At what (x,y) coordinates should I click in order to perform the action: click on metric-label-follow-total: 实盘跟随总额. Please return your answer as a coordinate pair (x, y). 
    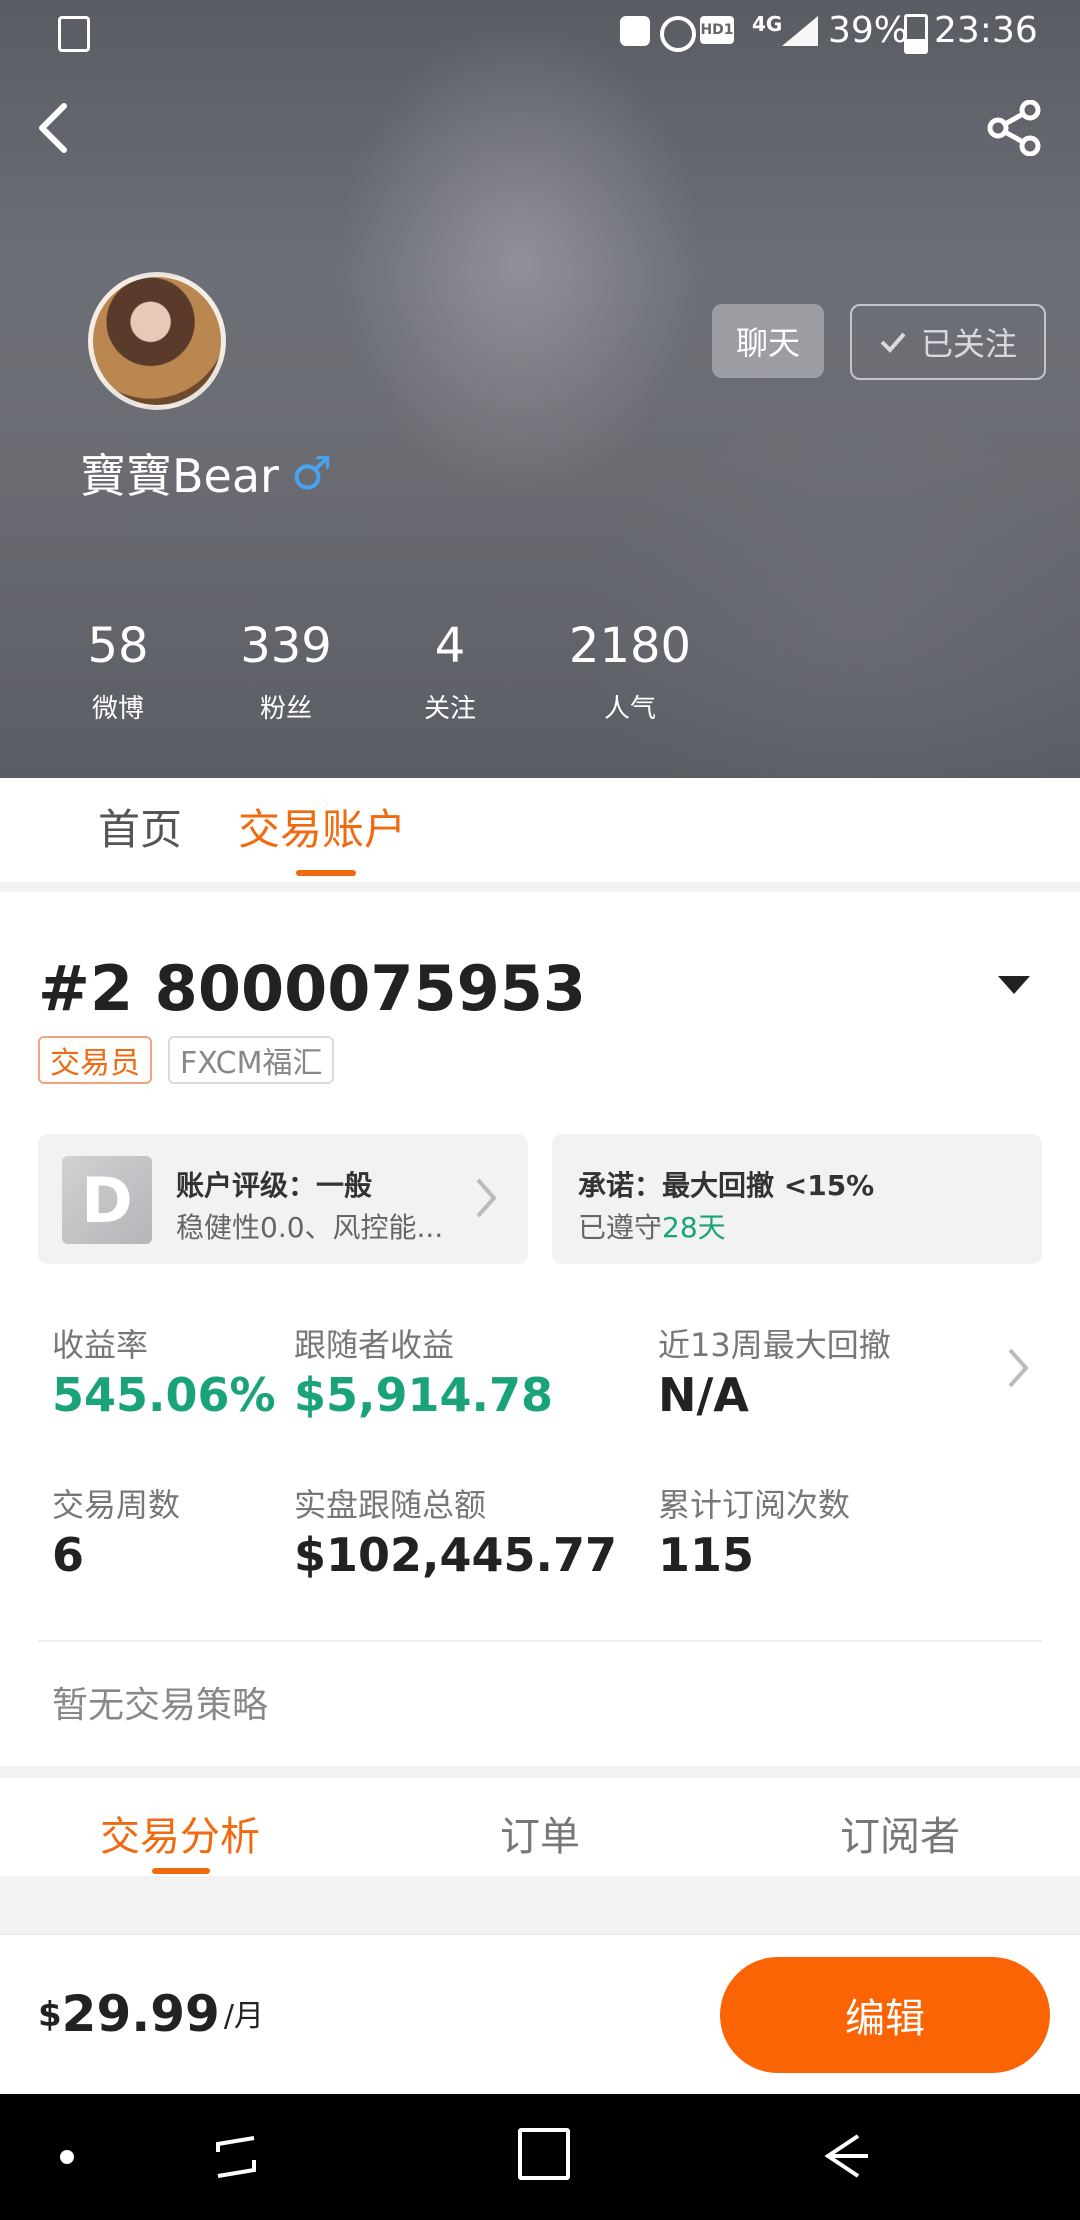
    Looking at the image, I should click on (390, 1505).